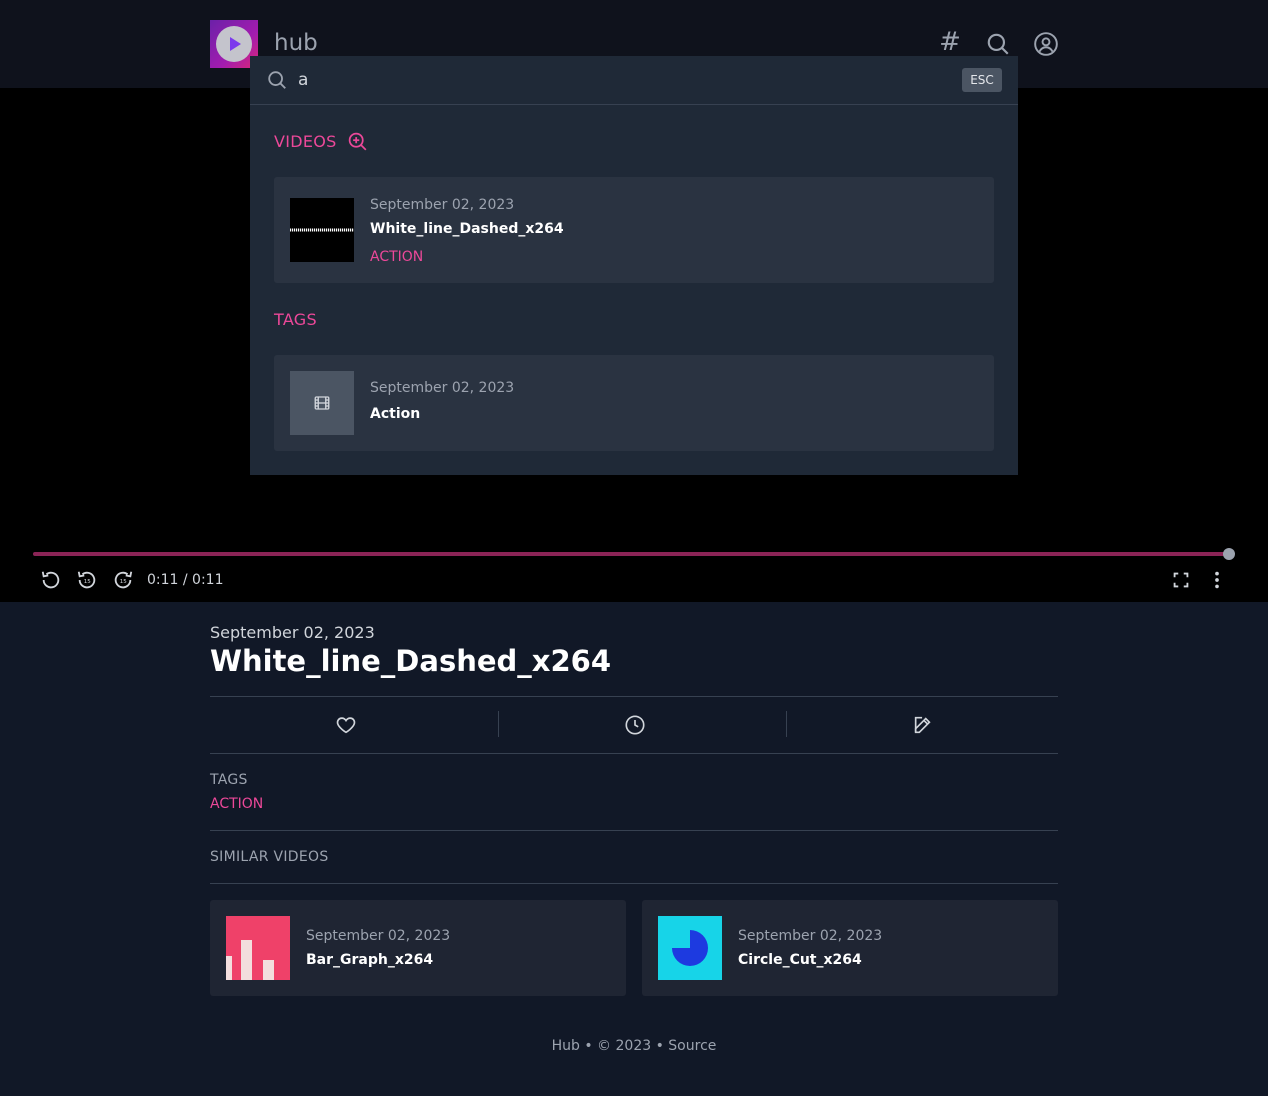 Image resolution: width=1268 pixels, height=1096 pixels. What do you see at coordinates (634, 1046) in the screenshot?
I see `footer: Hub • © 2023 • Source` at bounding box center [634, 1046].